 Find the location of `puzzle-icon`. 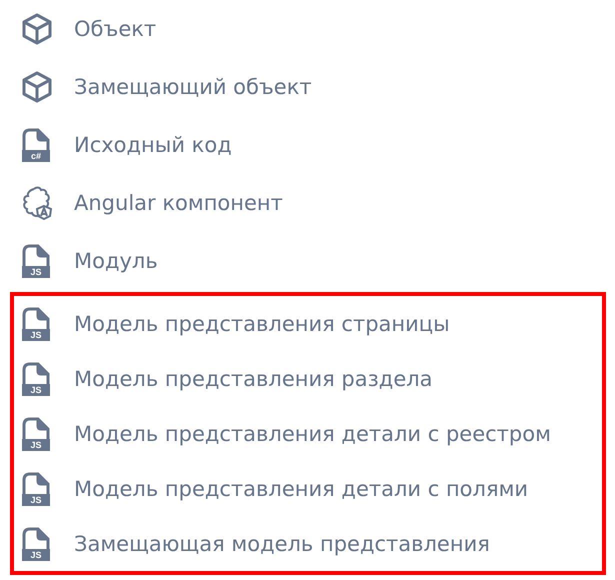

puzzle-icon is located at coordinates (38, 203).